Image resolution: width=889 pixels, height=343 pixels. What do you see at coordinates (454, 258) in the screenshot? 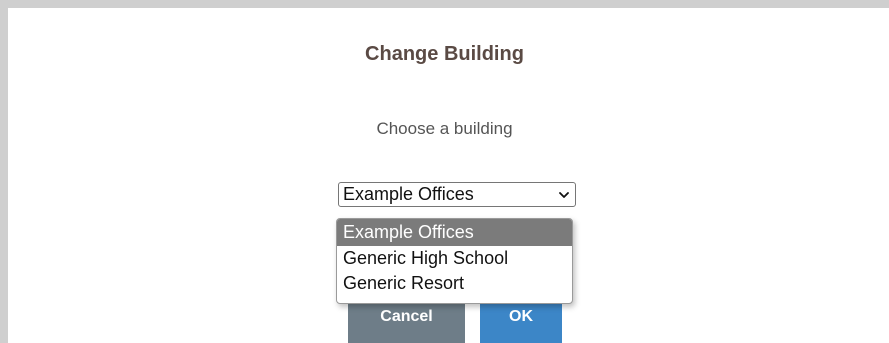
I see `option-generic-high-school: Generic High School` at bounding box center [454, 258].